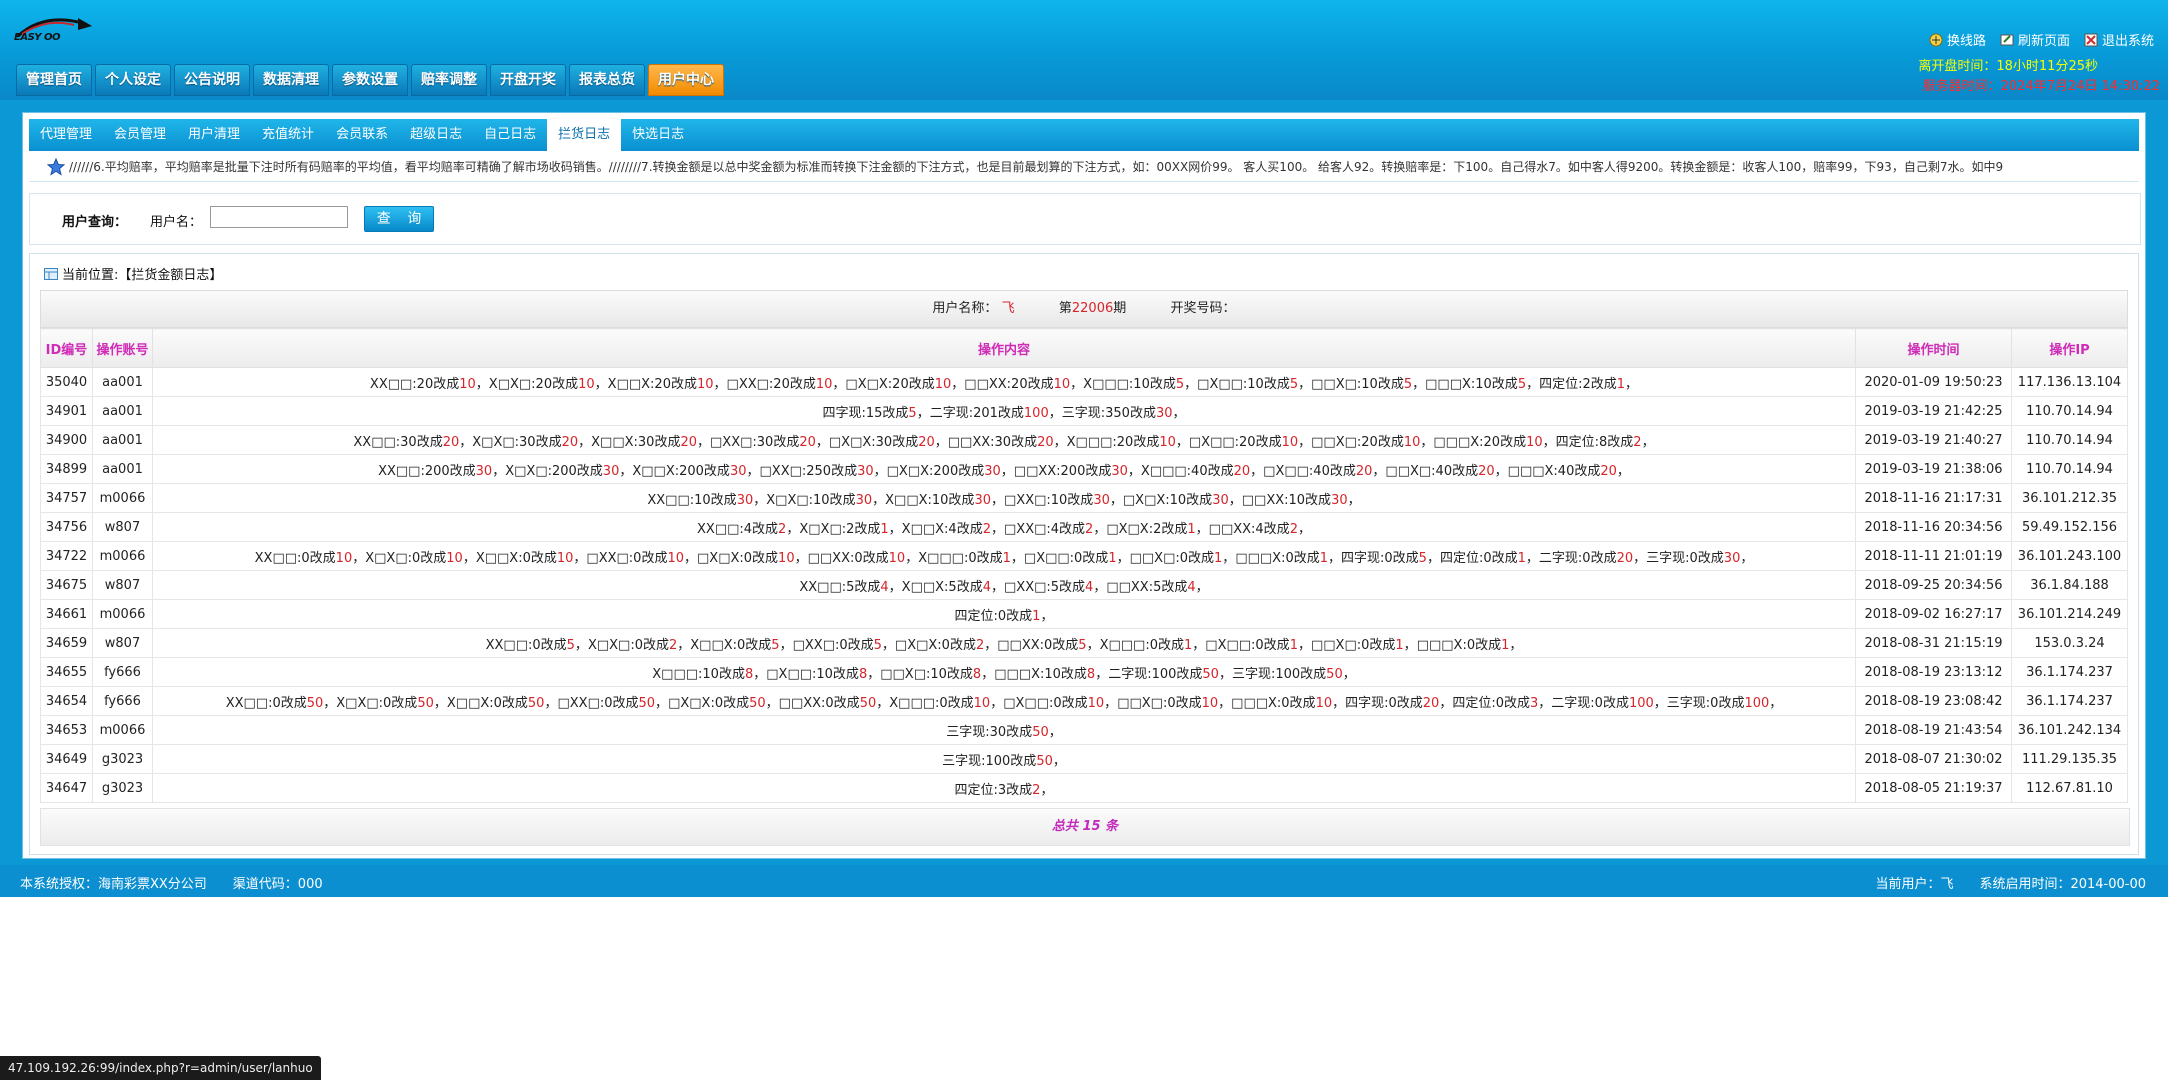  I want to click on subnav-tab-1: 会员管理, so click(140, 135).